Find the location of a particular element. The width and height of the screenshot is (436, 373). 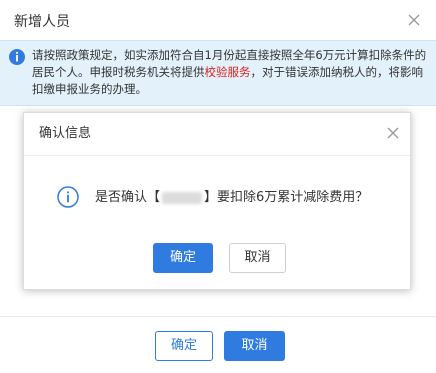

info-icon is located at coordinates (68, 197).